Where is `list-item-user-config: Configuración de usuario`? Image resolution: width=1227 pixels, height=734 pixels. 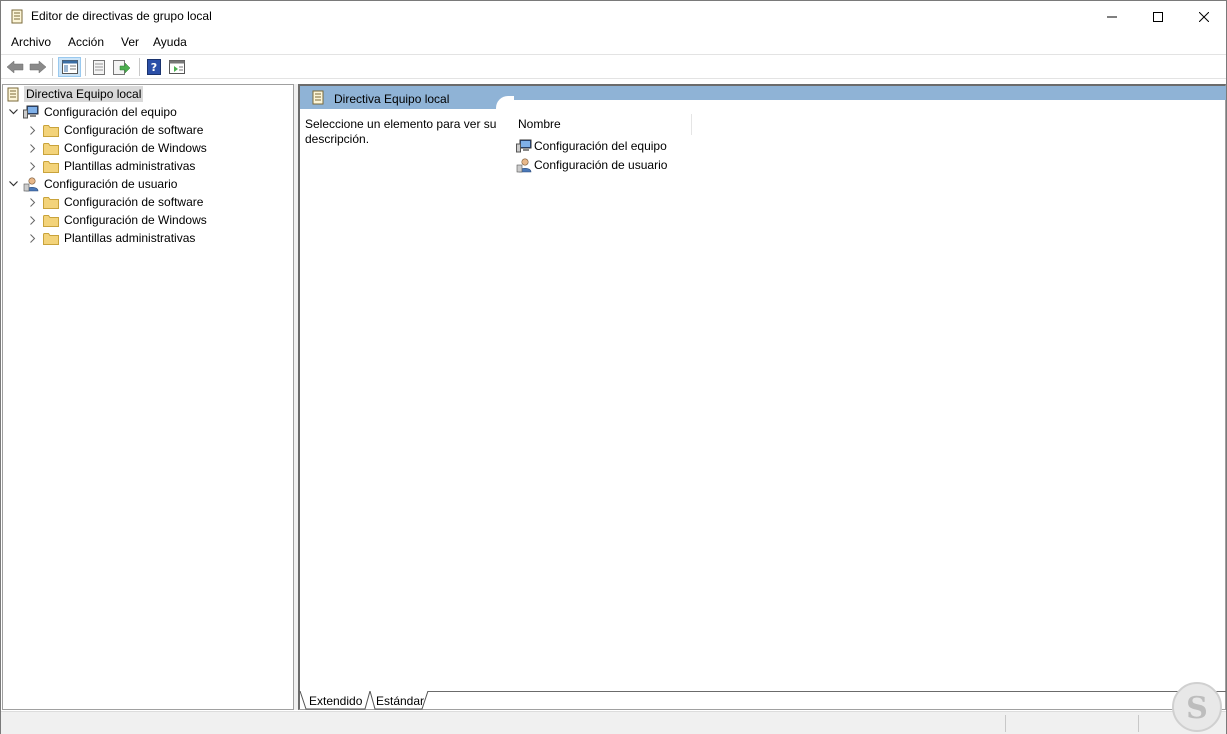
list-item-user-config: Configuración de usuario is located at coordinates (591, 165).